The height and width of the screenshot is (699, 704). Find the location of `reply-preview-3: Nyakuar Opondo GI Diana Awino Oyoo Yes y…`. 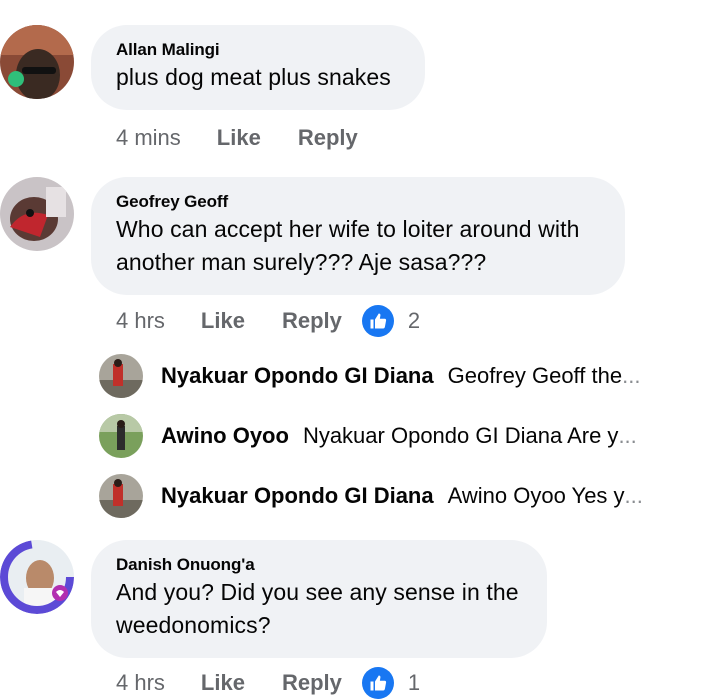

reply-preview-3: Nyakuar Opondo GI Diana Awino Oyoo Yes y… is located at coordinates (399, 496).